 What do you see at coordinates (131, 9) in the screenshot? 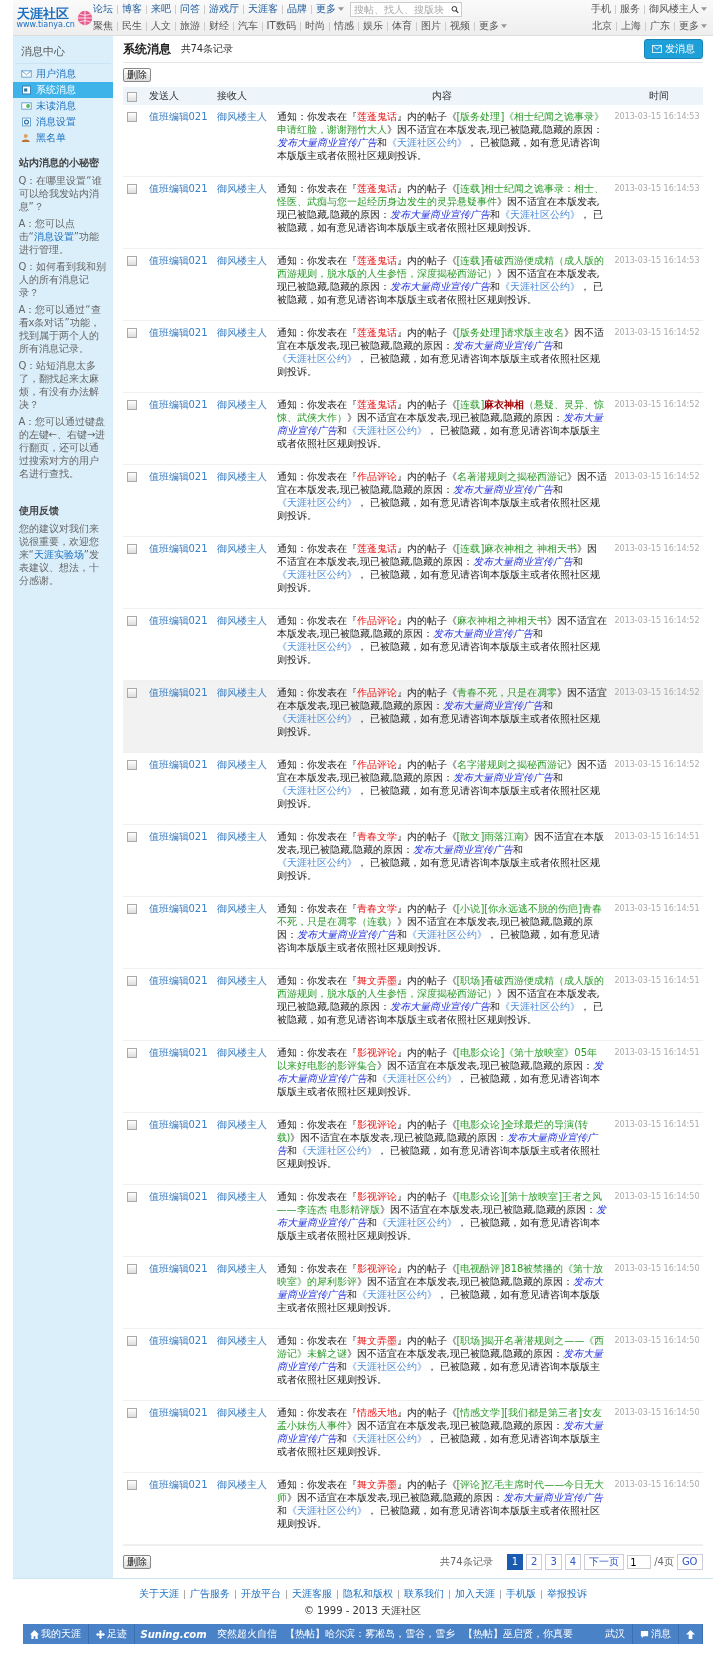
I see `nav-link: 博客` at bounding box center [131, 9].